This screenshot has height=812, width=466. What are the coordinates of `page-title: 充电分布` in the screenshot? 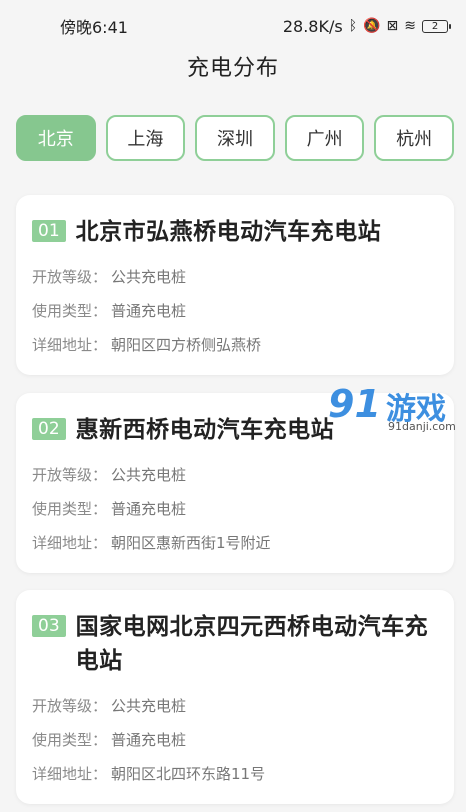 It's located at (232, 68).